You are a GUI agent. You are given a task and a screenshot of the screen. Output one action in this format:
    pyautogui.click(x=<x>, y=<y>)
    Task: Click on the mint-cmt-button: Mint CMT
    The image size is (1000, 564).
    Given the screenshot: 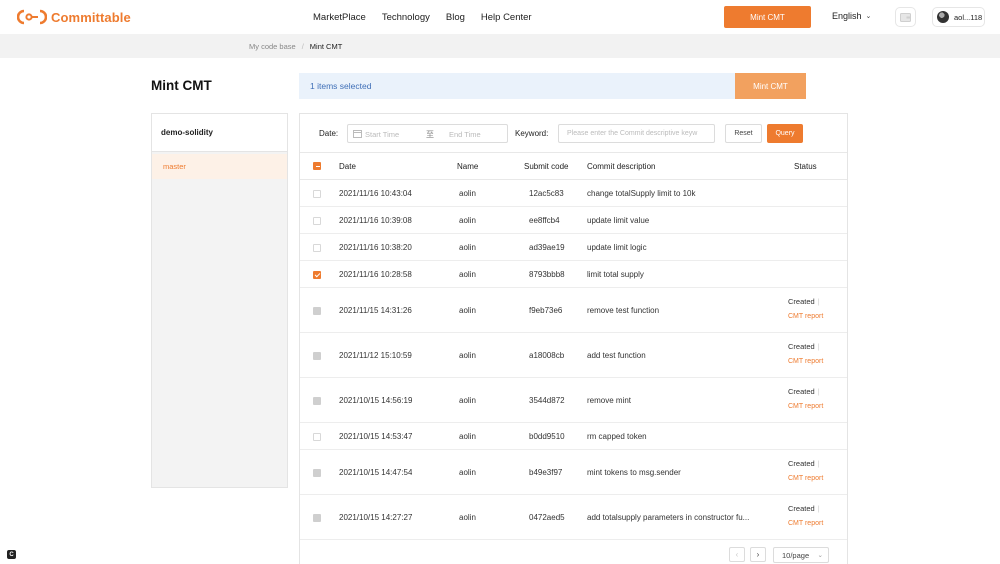 What is the action you would take?
    pyautogui.click(x=770, y=86)
    